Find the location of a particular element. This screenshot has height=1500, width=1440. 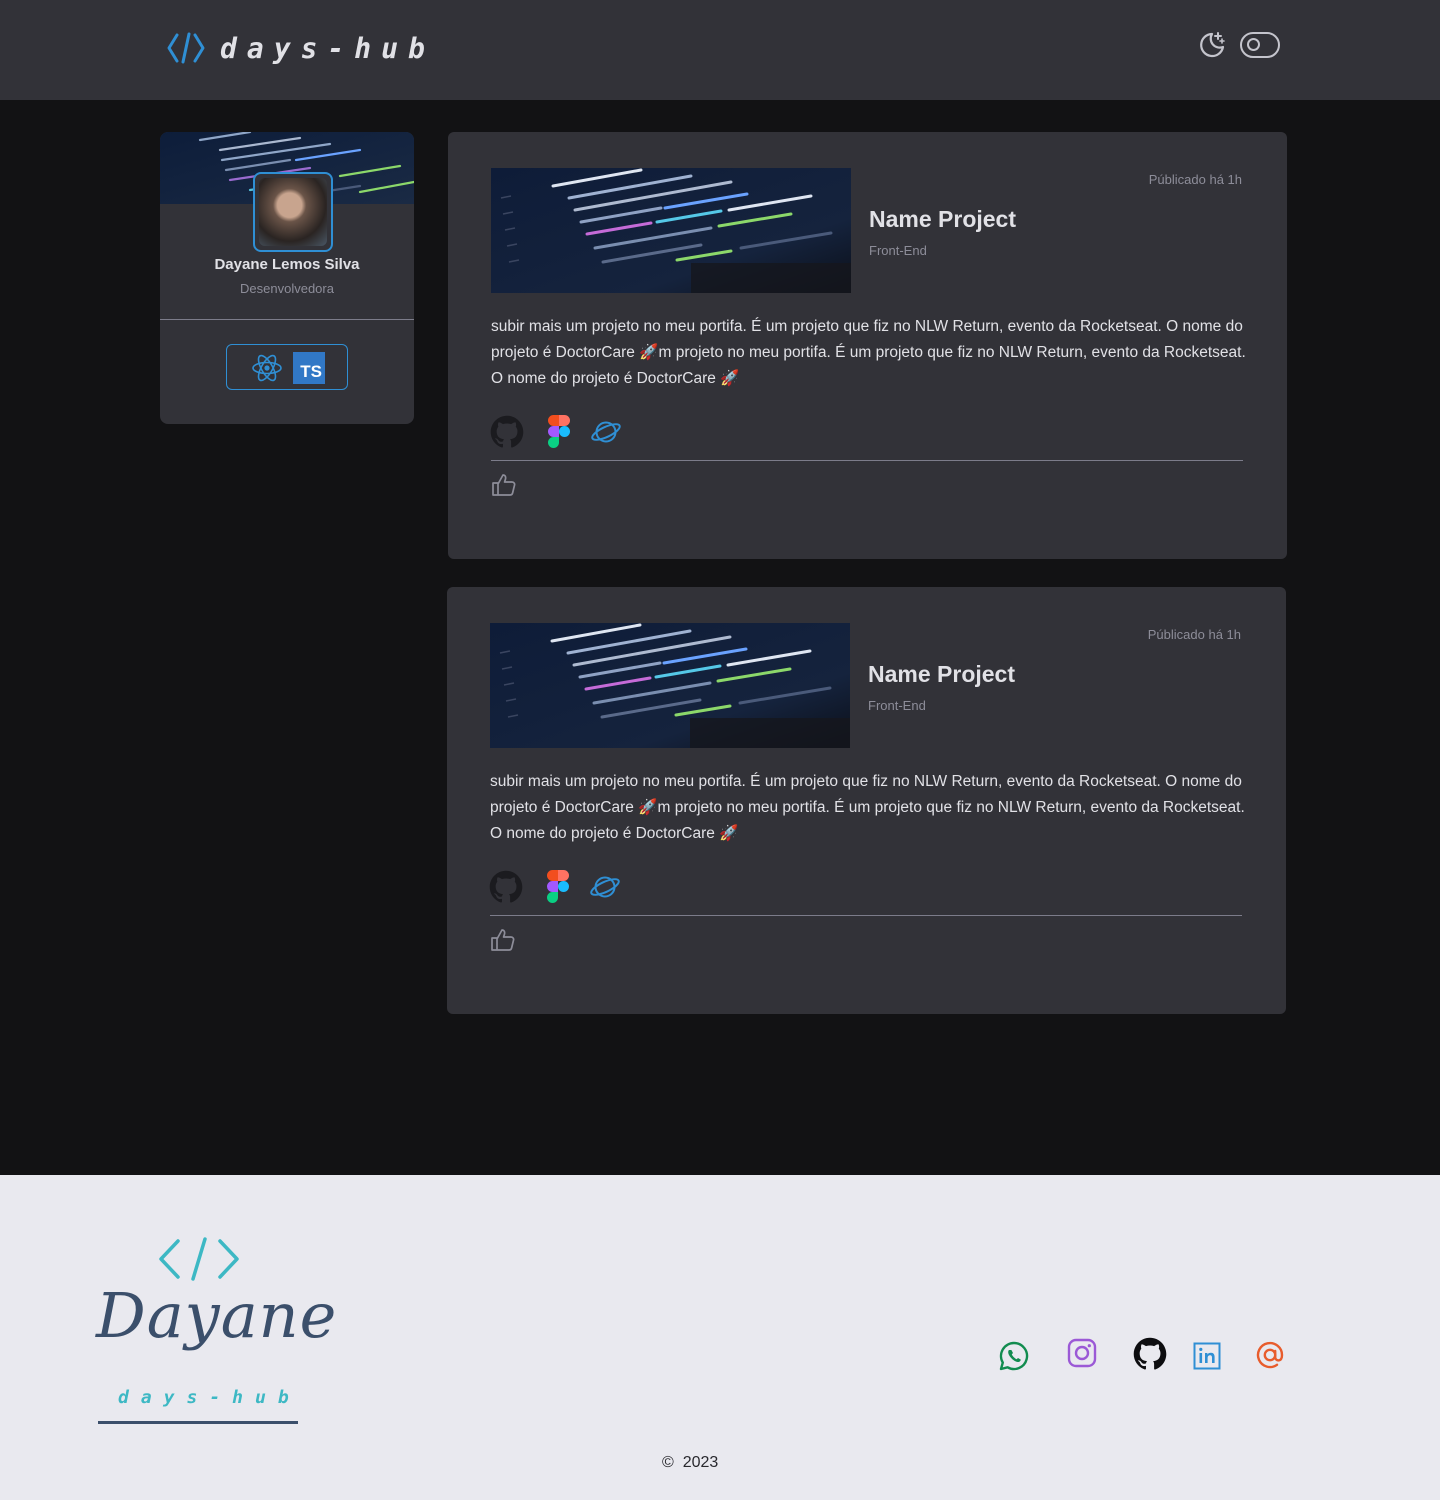

toggle-knob is located at coordinates (1253, 44).